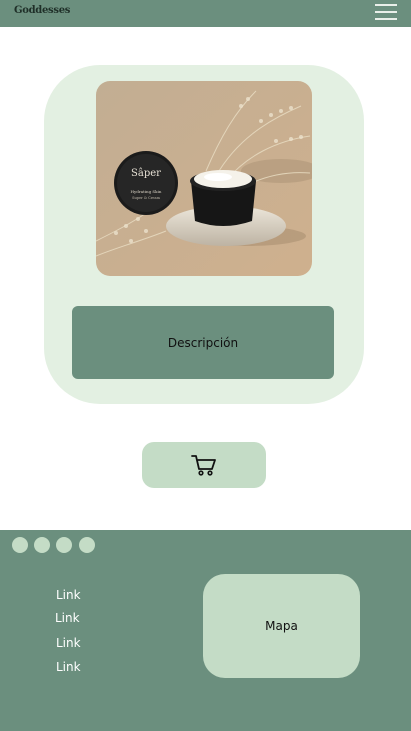 The image size is (411, 731). Describe the element at coordinates (281, 626) in the screenshot. I see `map-box: Mapa` at that location.